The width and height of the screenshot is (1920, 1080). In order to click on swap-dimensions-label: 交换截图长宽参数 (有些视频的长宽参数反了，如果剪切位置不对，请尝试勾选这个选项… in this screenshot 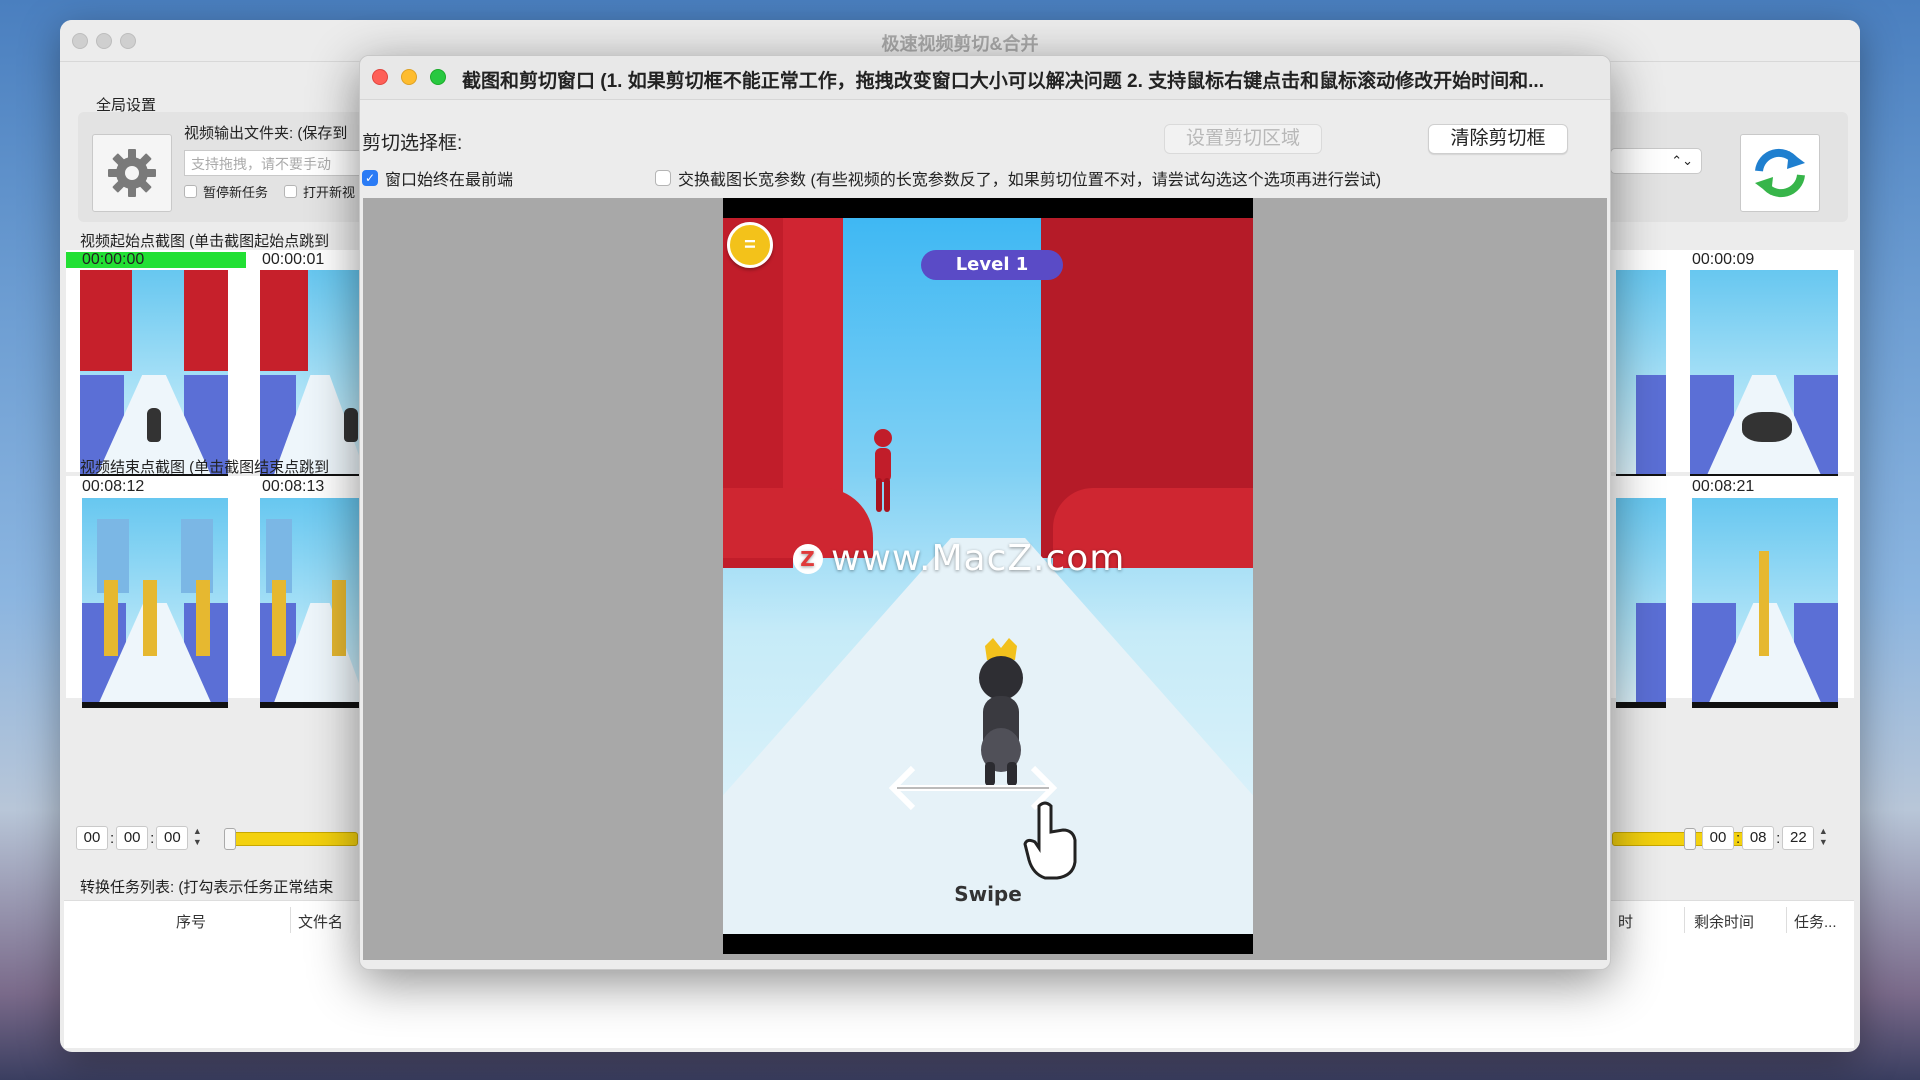, I will do `click(1030, 180)`.